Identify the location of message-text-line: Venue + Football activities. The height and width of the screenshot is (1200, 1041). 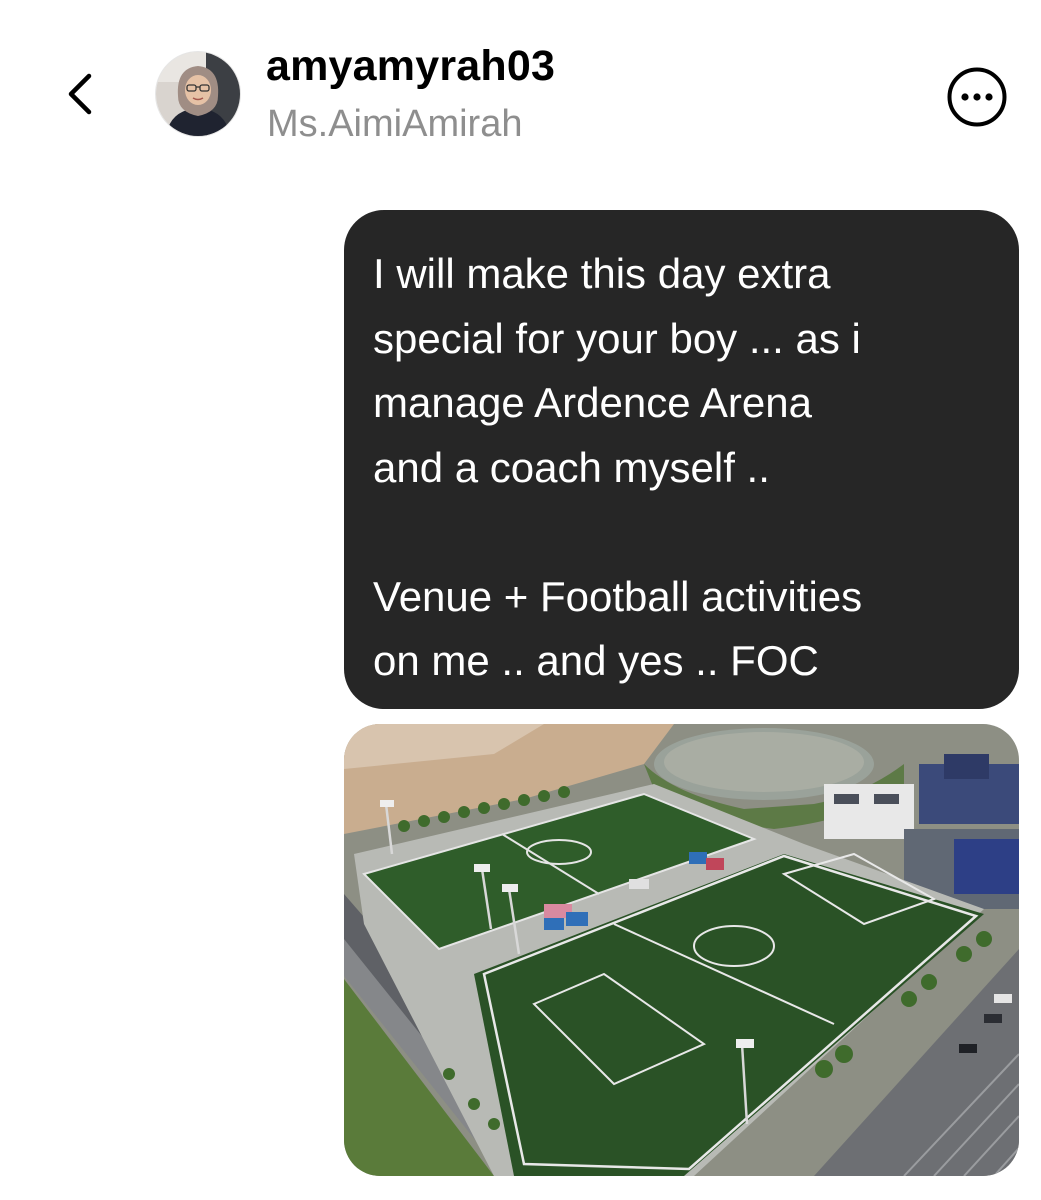
(618, 596).